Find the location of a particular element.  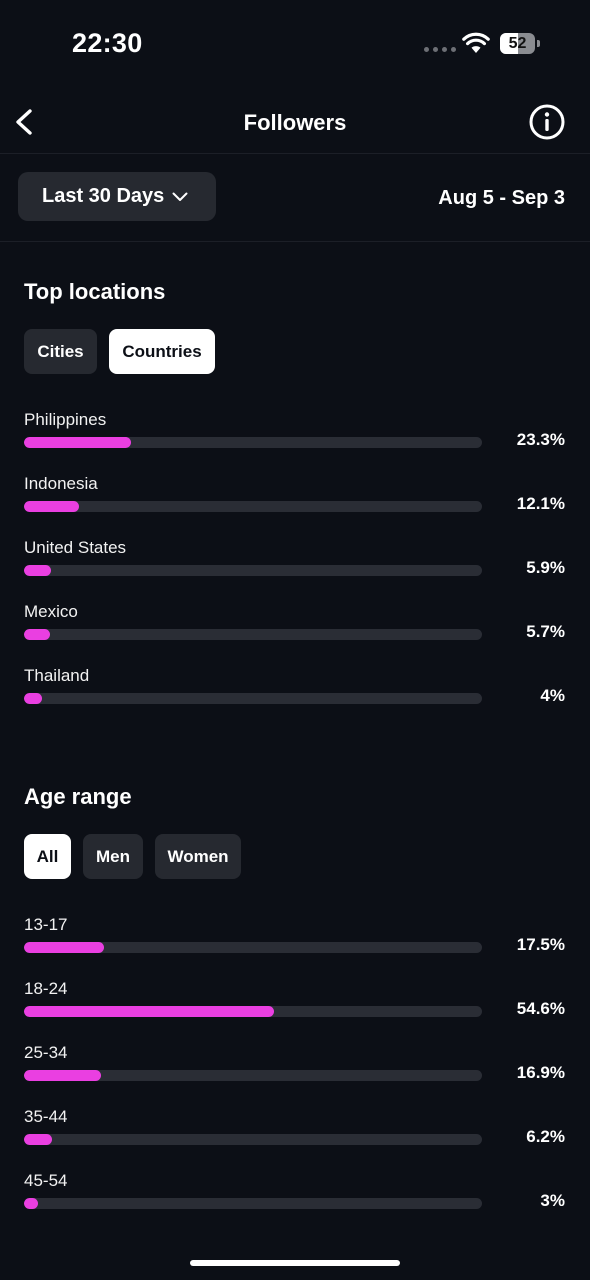

age-bracket: 35-44 is located at coordinates (46, 1116).